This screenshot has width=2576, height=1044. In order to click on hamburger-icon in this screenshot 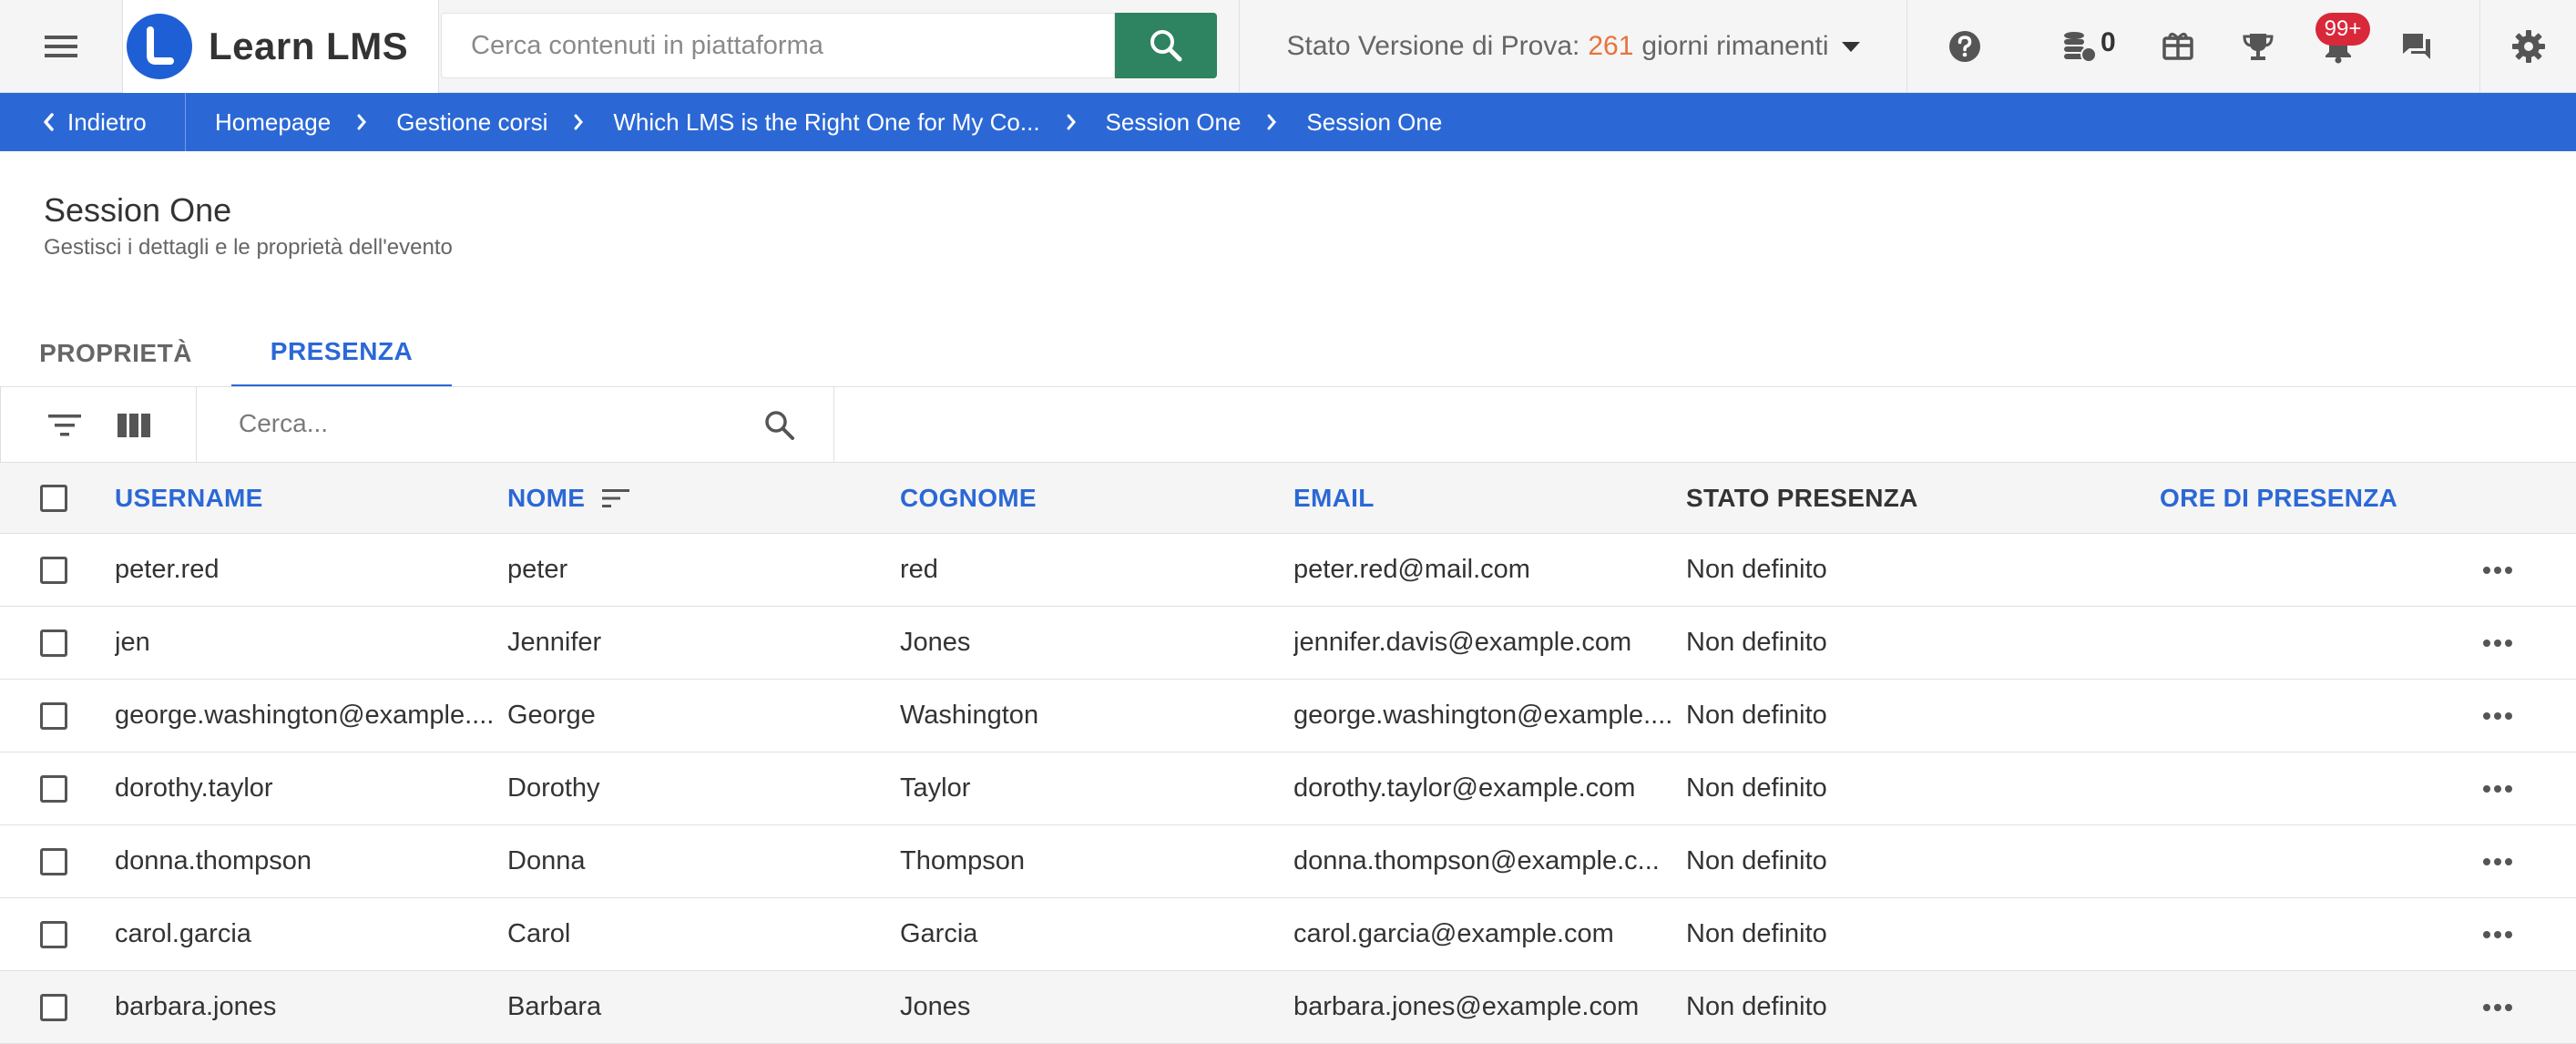, I will do `click(61, 46)`.